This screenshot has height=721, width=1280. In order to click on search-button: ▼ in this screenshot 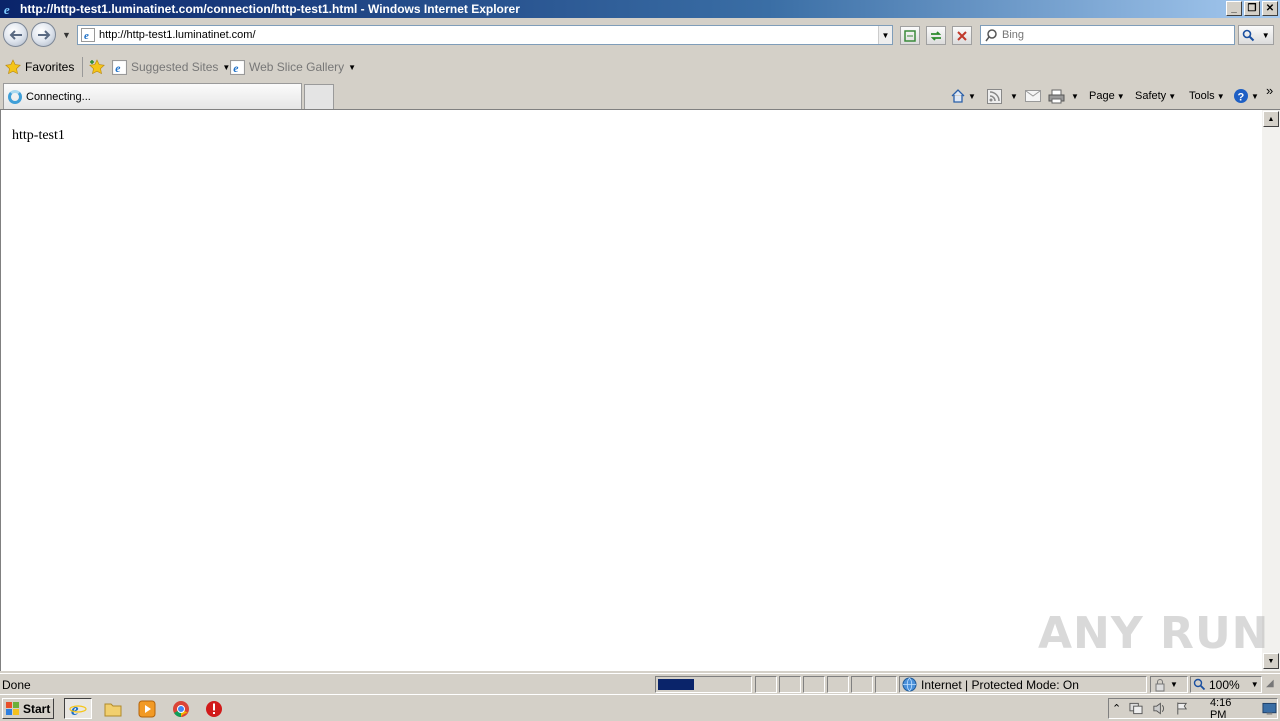, I will do `click(1256, 35)`.